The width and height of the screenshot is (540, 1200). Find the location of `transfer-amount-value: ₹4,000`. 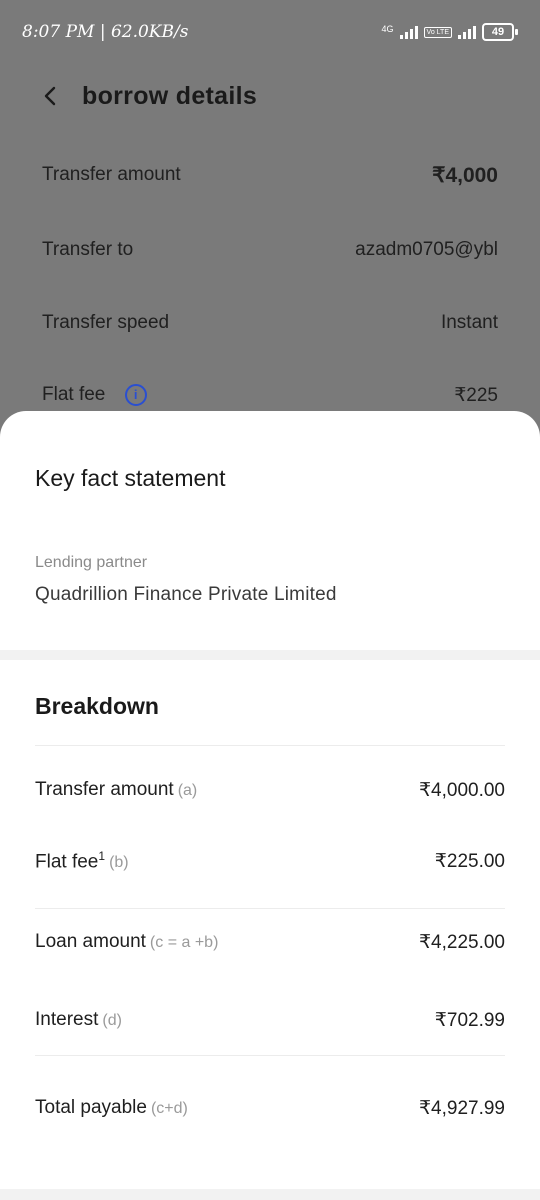

transfer-amount-value: ₹4,000 is located at coordinates (465, 175).